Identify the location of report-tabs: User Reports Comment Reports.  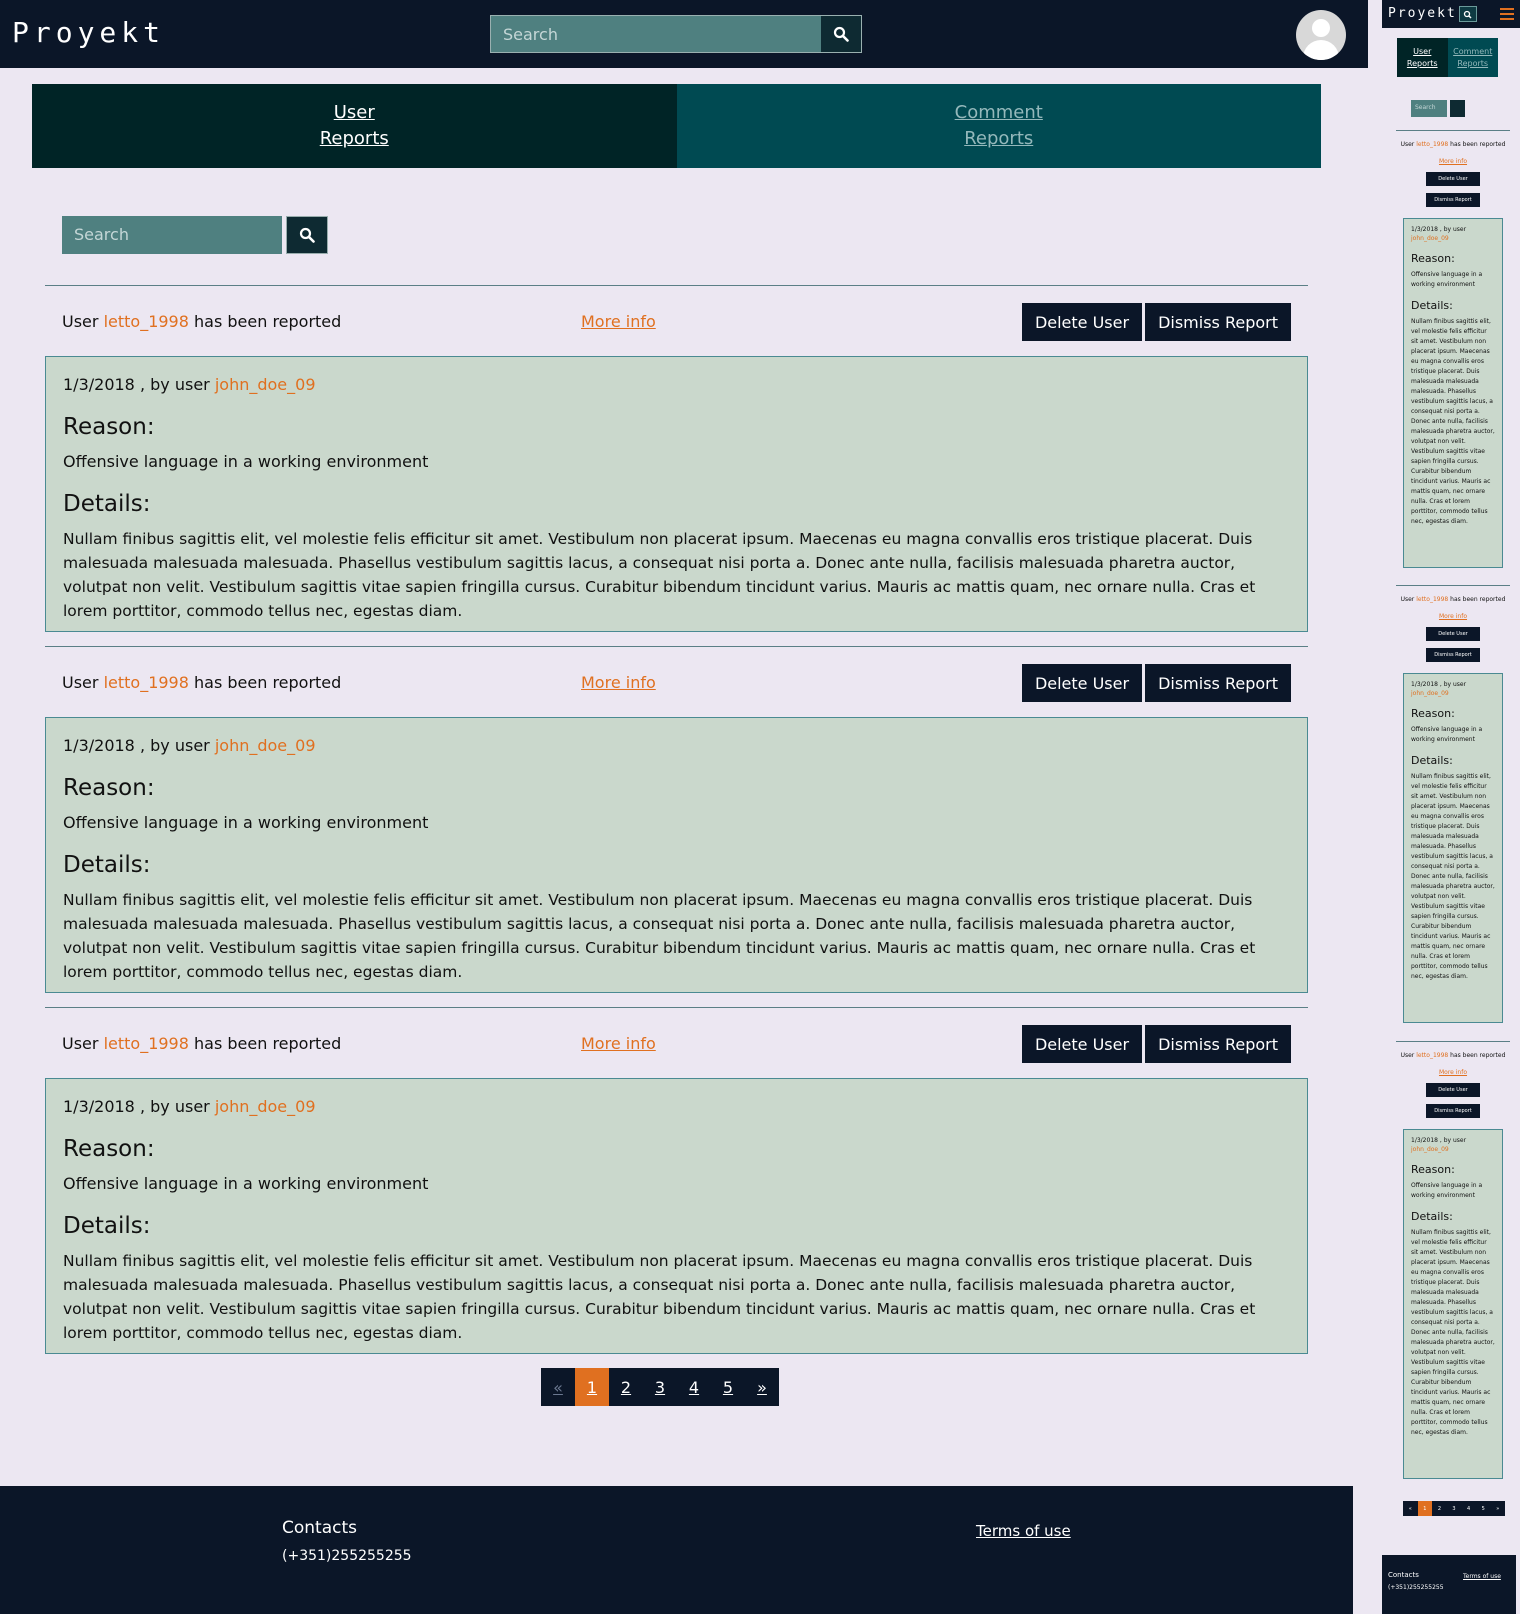
(676, 126).